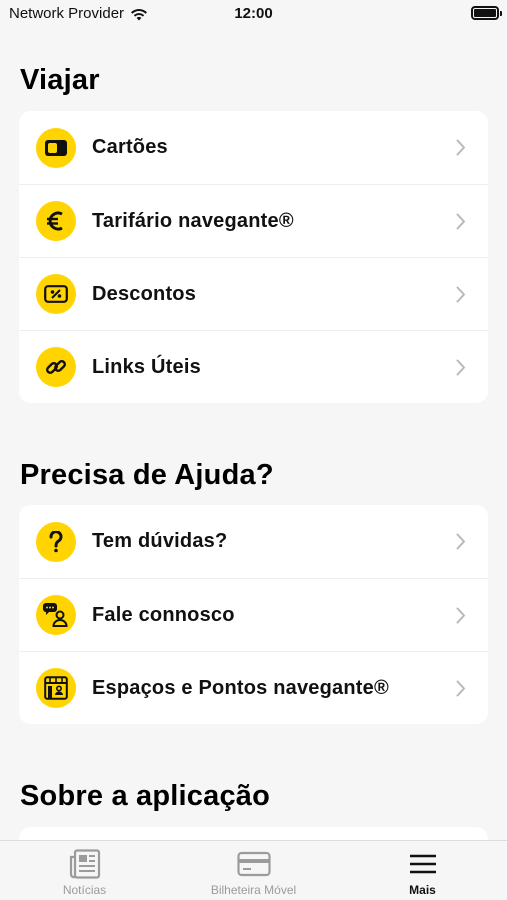  Describe the element at coordinates (144, 293) in the screenshot. I see `row-label: Descontos` at that location.